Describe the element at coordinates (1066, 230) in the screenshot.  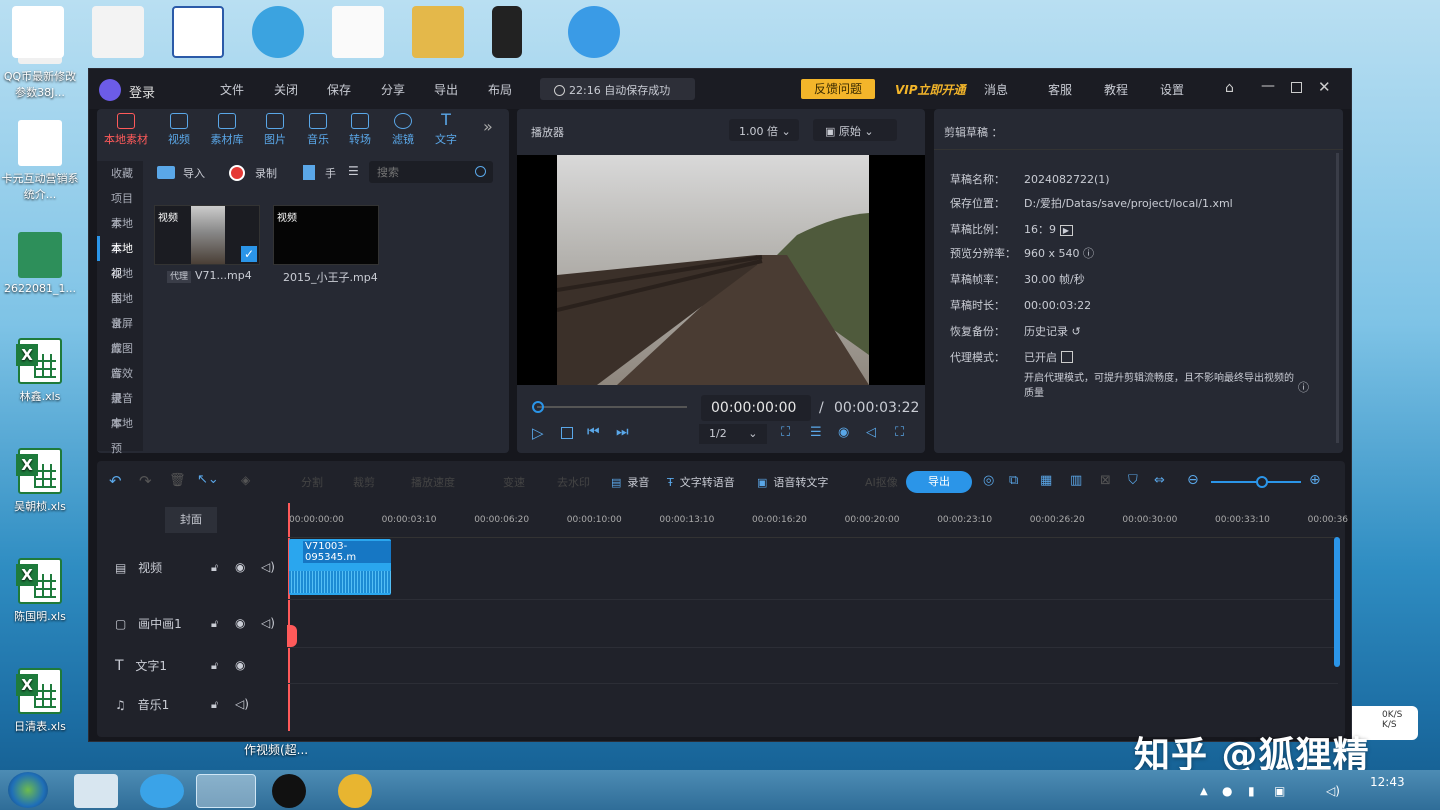
I see `play-icon: ▶` at that location.